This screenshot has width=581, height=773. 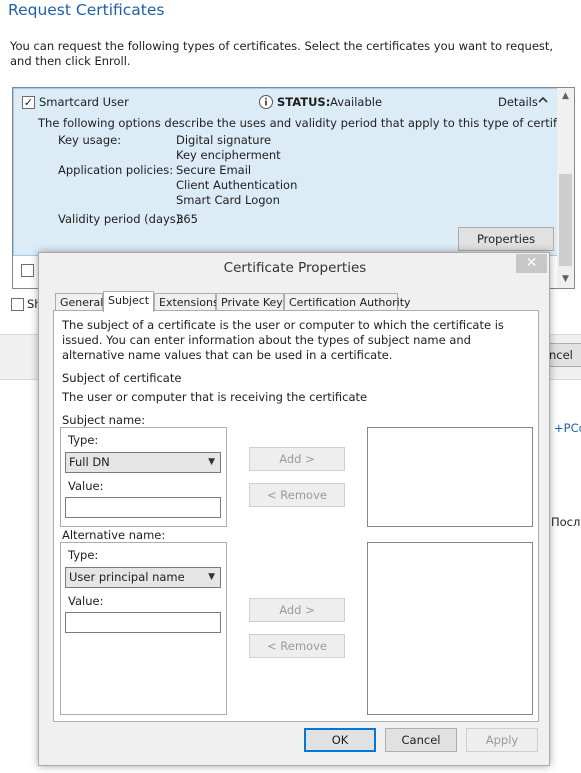 What do you see at coordinates (340, 740) in the screenshot?
I see `ok-button: OK` at bounding box center [340, 740].